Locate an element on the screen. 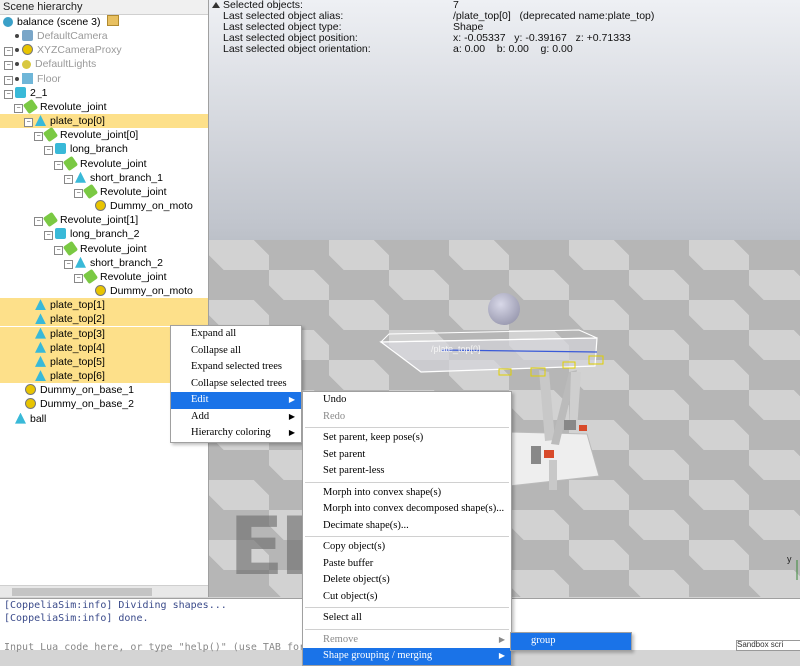 This screenshot has height=666, width=800. grouping-submenu: group is located at coordinates (571, 641).